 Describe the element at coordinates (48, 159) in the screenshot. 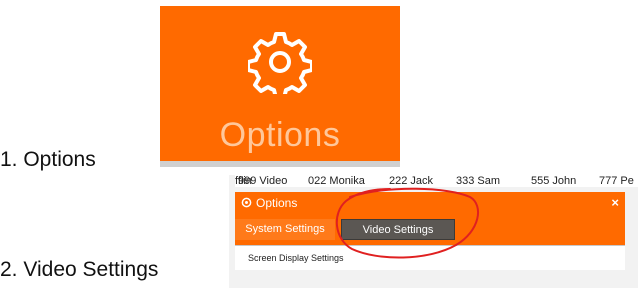

I see `step-1-label: 1. Options` at that location.